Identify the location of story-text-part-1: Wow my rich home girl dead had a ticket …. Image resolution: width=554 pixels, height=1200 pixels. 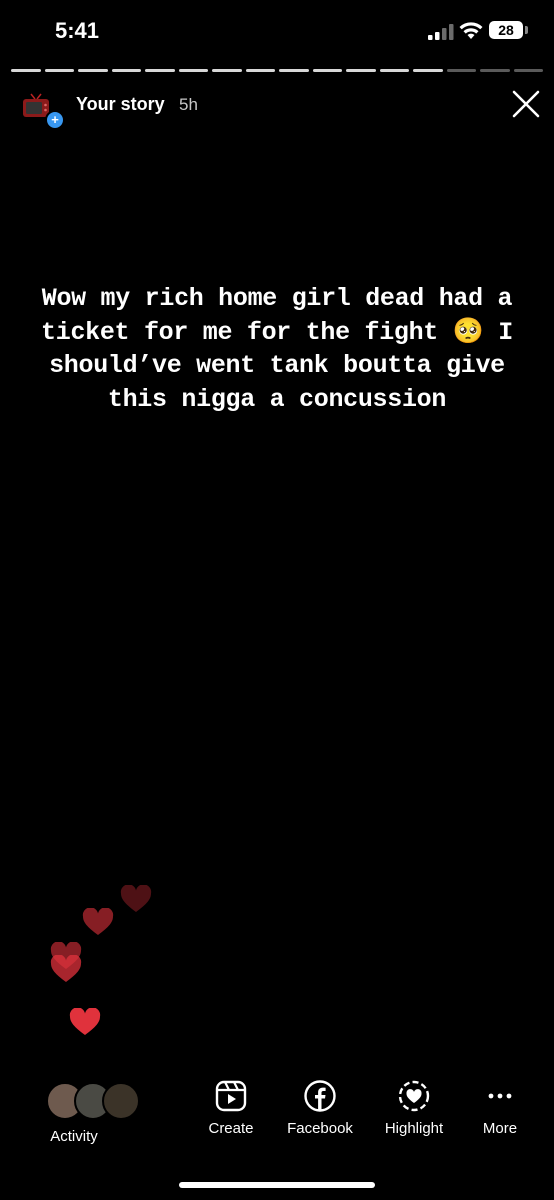
(277, 315).